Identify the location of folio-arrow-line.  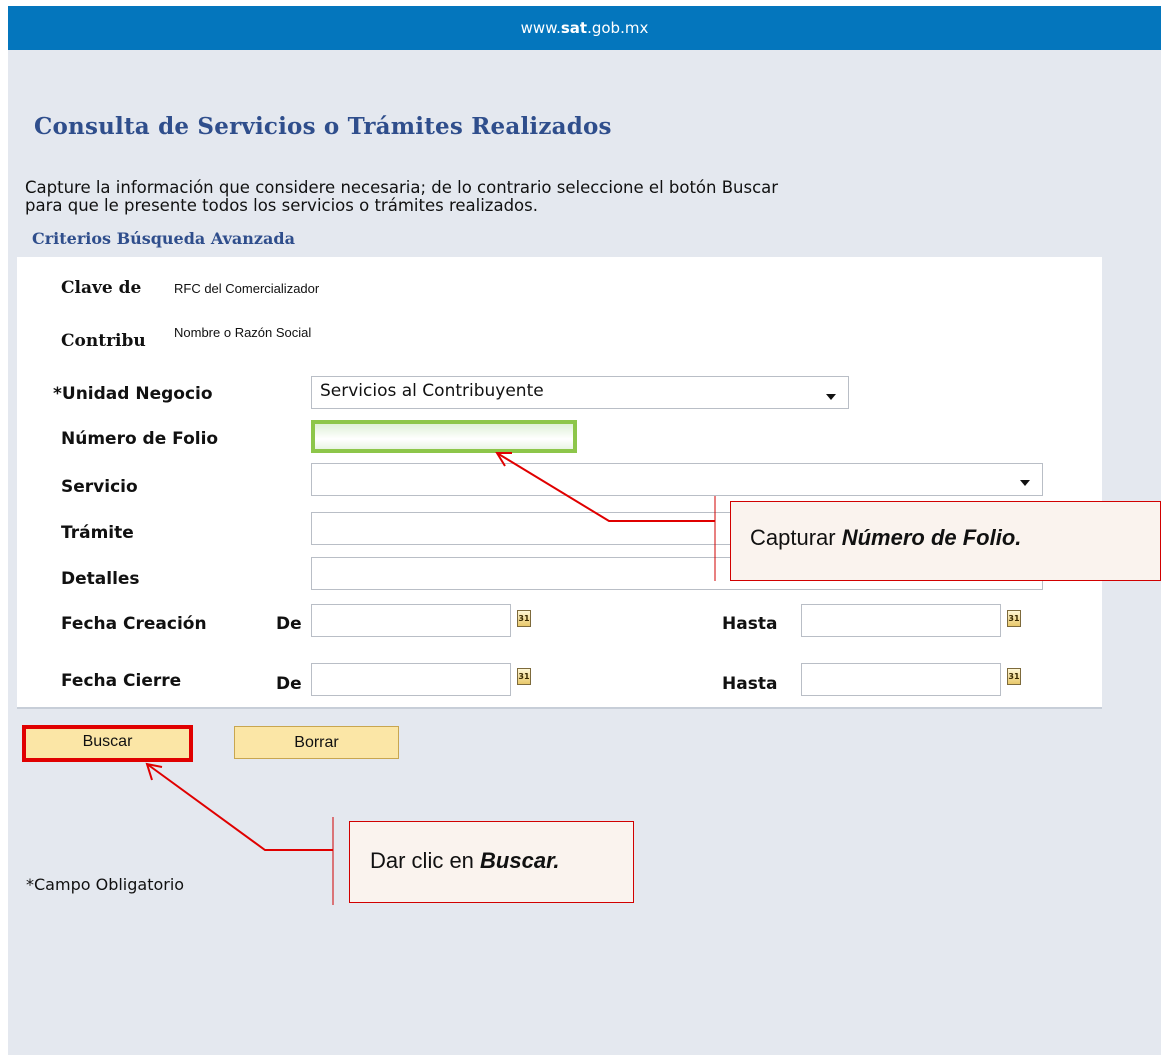
(605, 487).